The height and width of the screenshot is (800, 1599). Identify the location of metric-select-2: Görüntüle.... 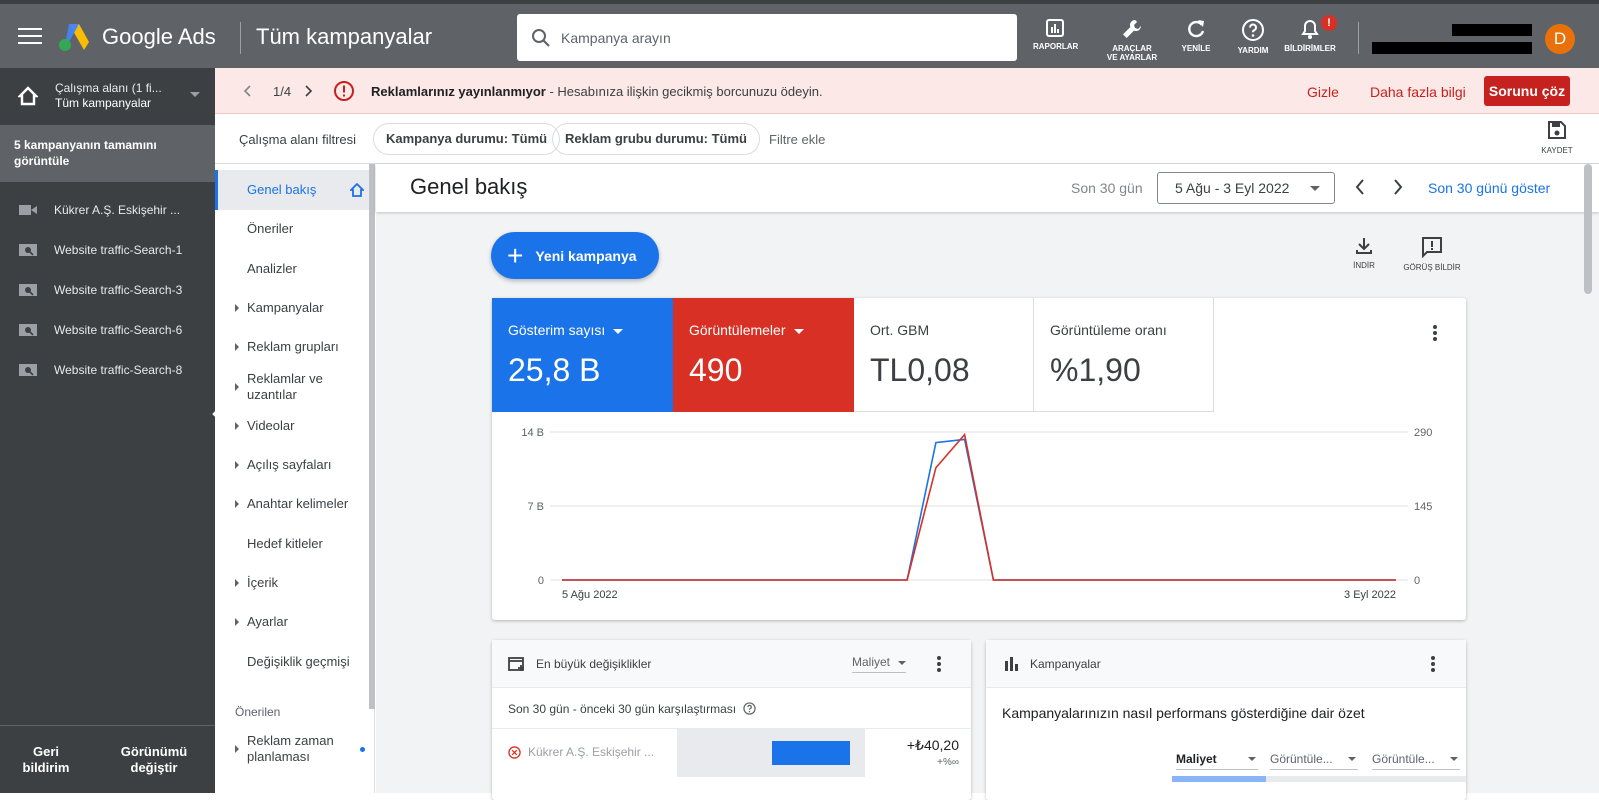
(1314, 761).